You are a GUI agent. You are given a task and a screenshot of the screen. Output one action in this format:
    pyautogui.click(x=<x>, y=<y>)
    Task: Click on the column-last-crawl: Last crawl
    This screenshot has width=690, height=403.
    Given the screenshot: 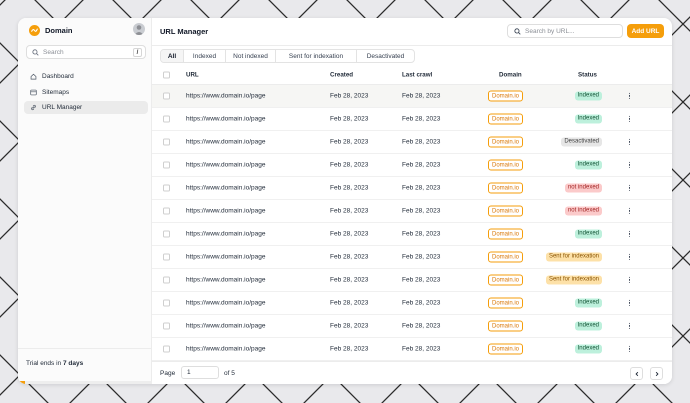 What is the action you would take?
    pyautogui.click(x=417, y=75)
    